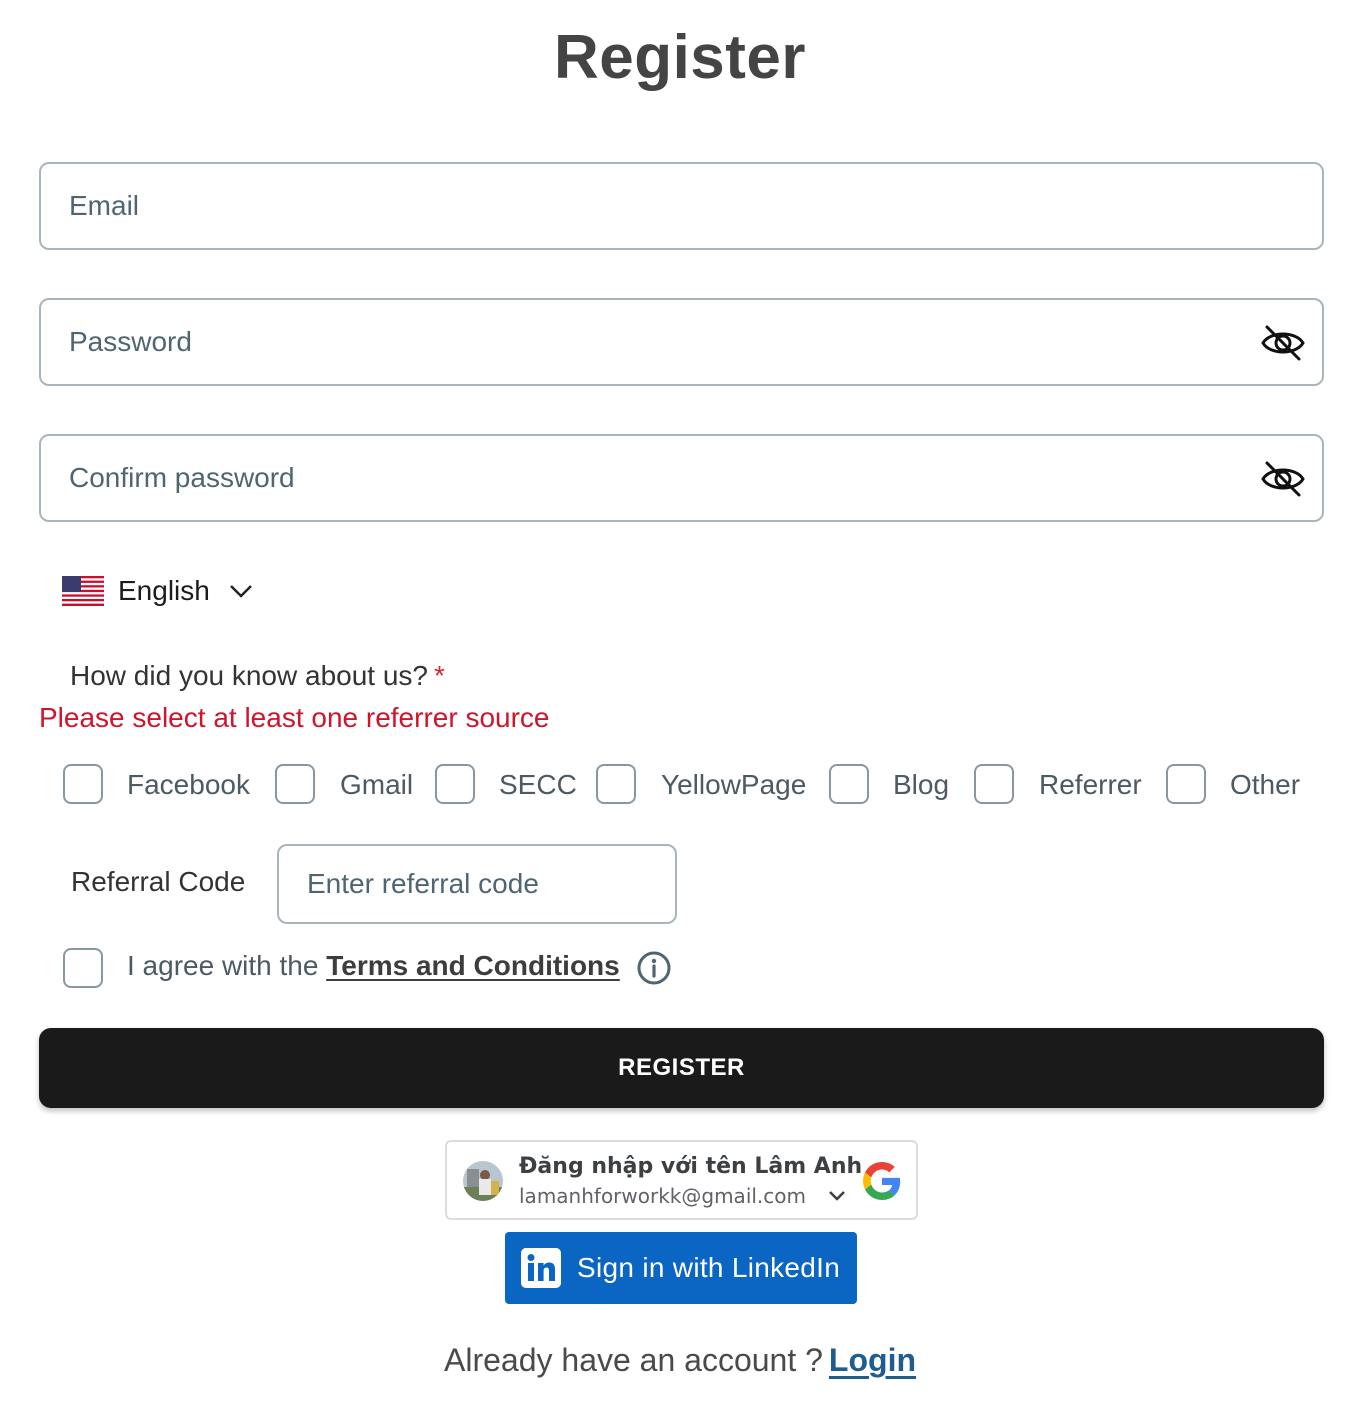  What do you see at coordinates (633, 1360) in the screenshot?
I see `login-prompt-text: Already have an account ?` at bounding box center [633, 1360].